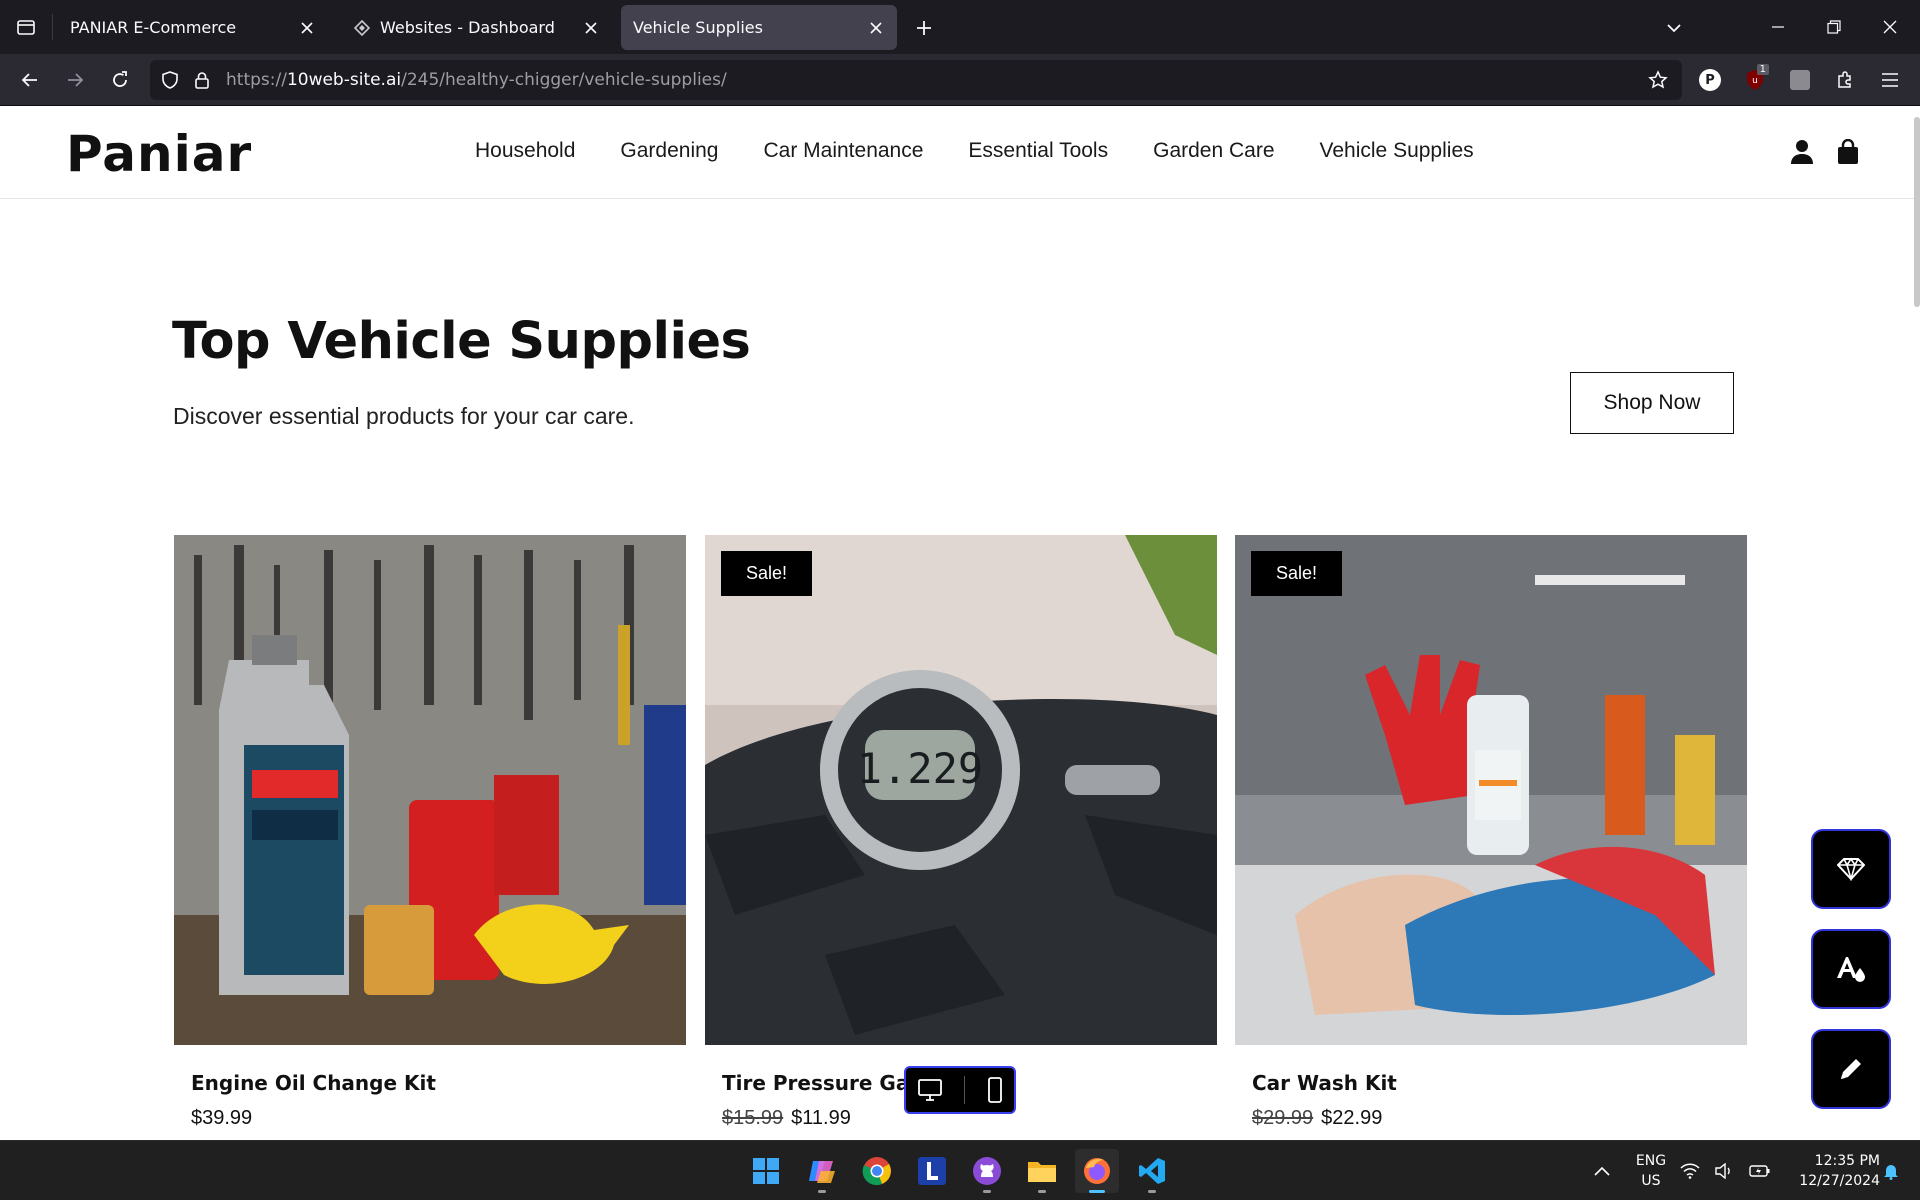  What do you see at coordinates (1652, 403) in the screenshot?
I see `shop-now-button: Shop Now` at bounding box center [1652, 403].